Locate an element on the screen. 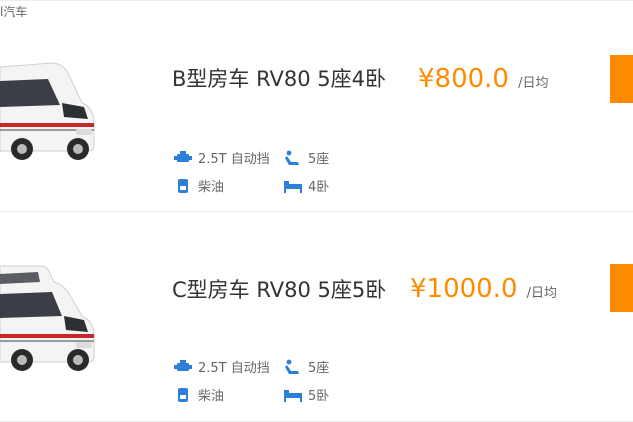 The width and height of the screenshot is (633, 422). price-block: ¥1000.0 /日均 is located at coordinates (483, 289).